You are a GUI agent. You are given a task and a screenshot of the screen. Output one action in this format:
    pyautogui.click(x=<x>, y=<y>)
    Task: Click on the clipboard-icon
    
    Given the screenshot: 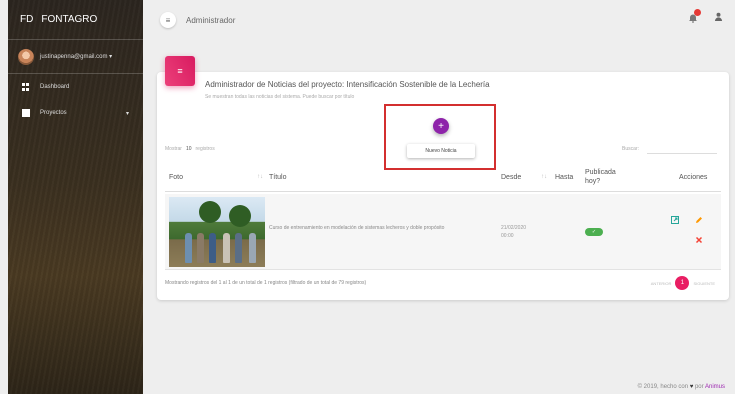 What is the action you would take?
    pyautogui.click(x=26, y=113)
    